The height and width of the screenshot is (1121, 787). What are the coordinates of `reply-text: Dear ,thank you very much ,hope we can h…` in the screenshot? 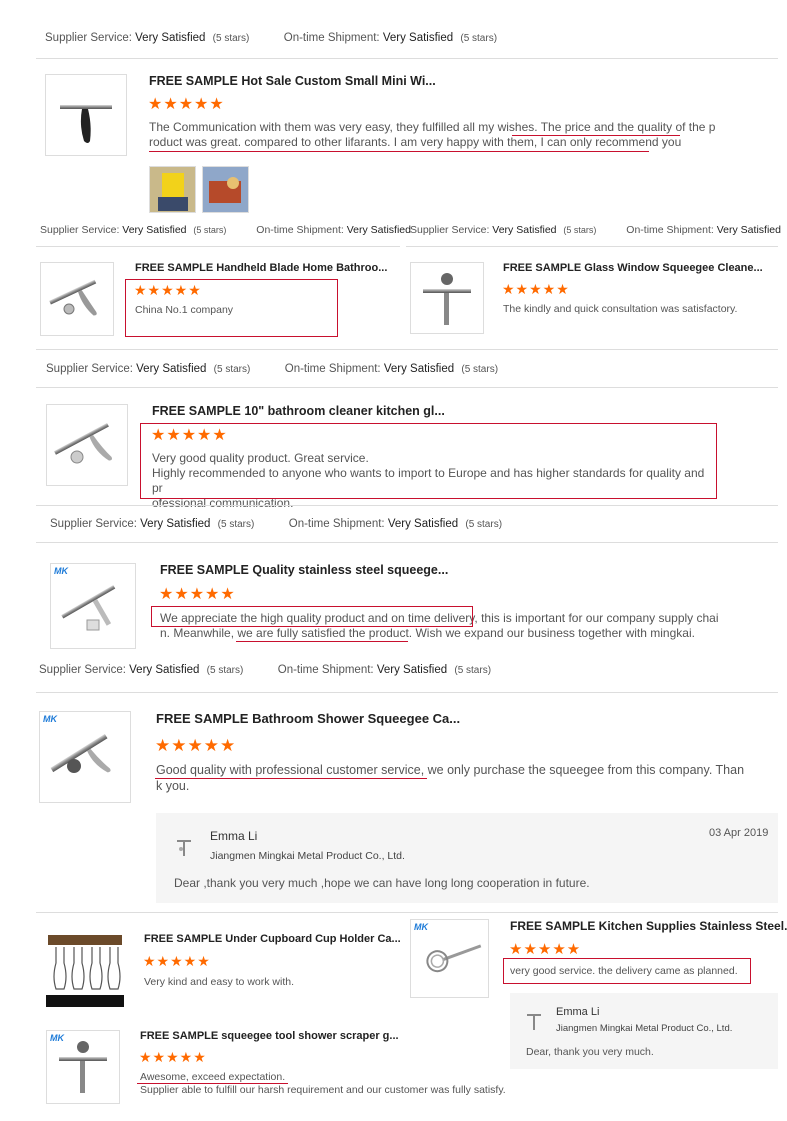 It's located at (382, 883).